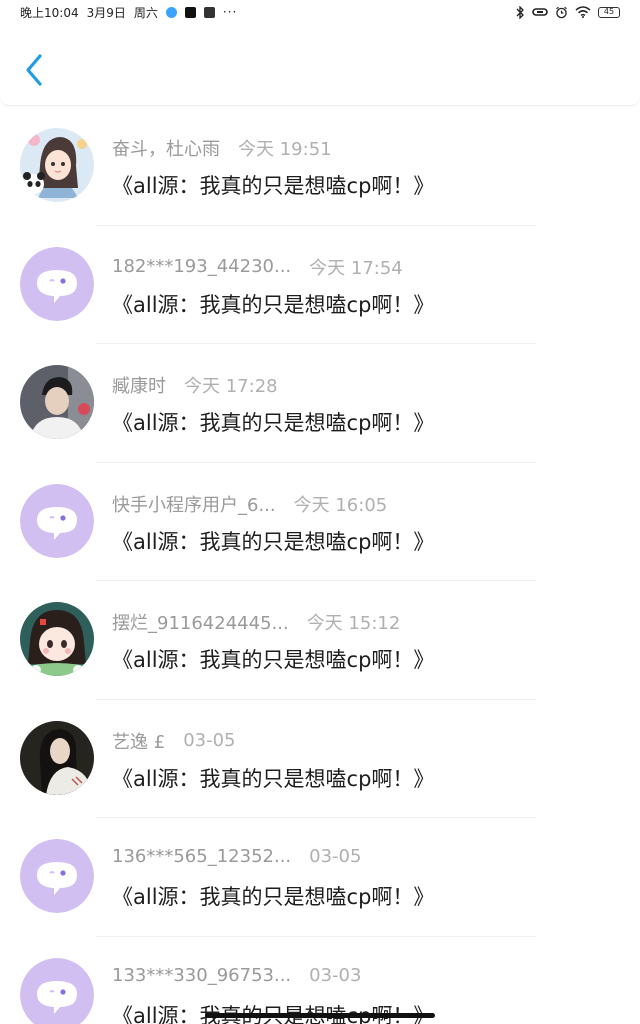 The image size is (640, 1024). I want to click on wifi-icon, so click(583, 12).